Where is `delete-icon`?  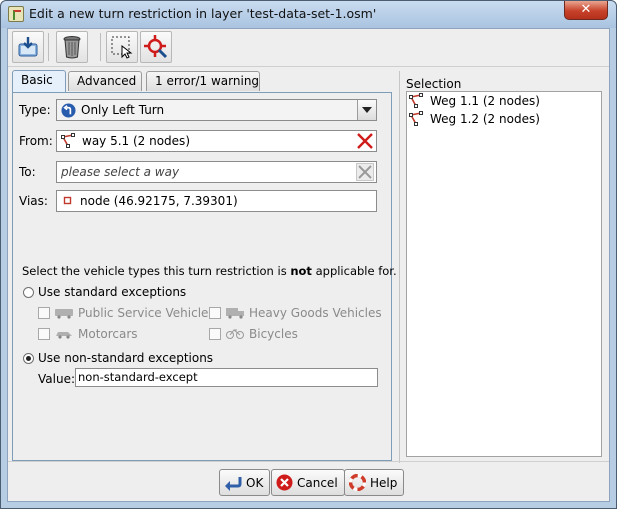 delete-icon is located at coordinates (72, 47).